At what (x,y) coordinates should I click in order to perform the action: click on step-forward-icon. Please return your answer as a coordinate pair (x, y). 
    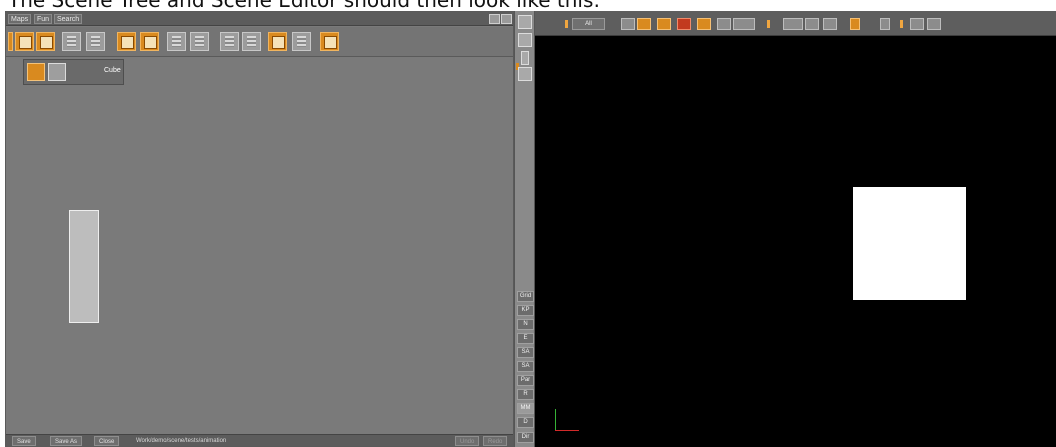
    Looking at the image, I should click on (704, 24).